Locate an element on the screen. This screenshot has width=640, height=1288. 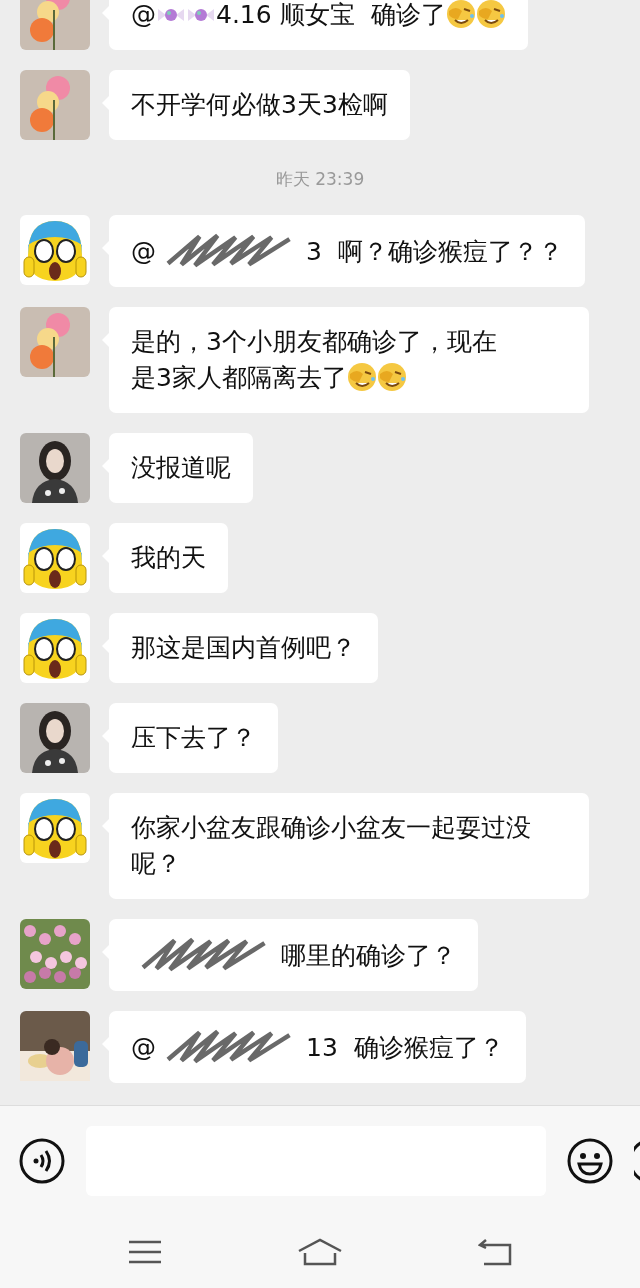
message-text: 是的，3个小朋友都确诊了，现在 is located at coordinates (314, 342).